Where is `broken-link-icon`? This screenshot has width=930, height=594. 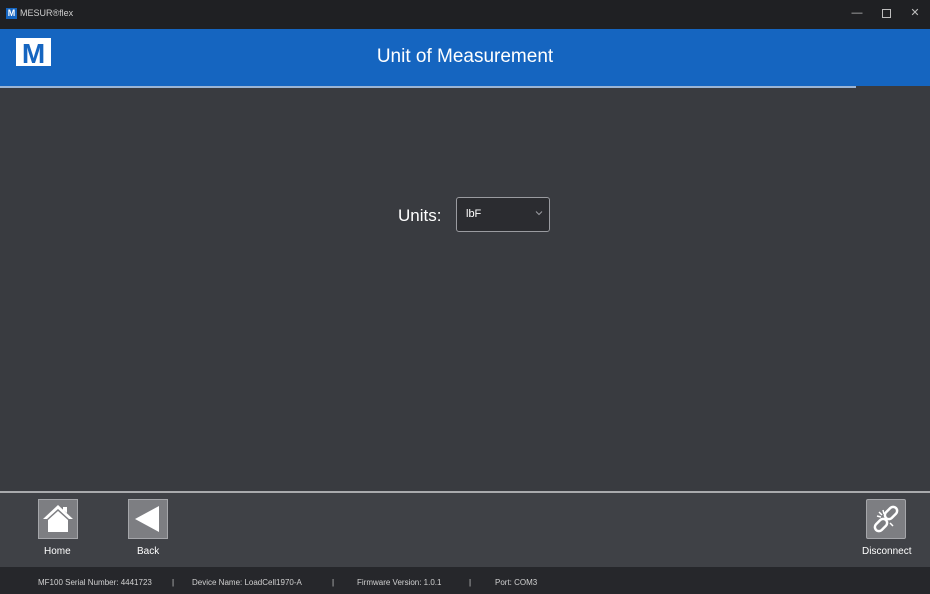
broken-link-icon is located at coordinates (886, 519).